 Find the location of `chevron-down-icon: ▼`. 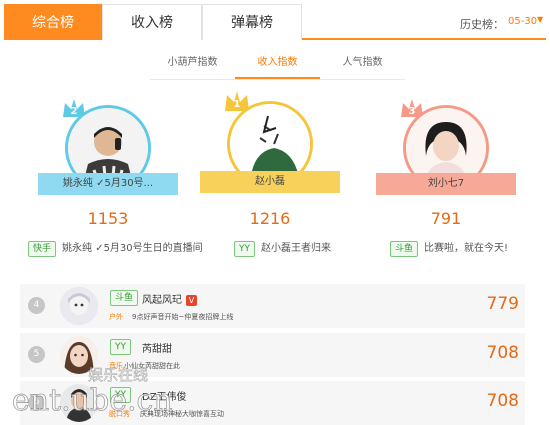

chevron-down-icon: ▼ is located at coordinates (540, 19).